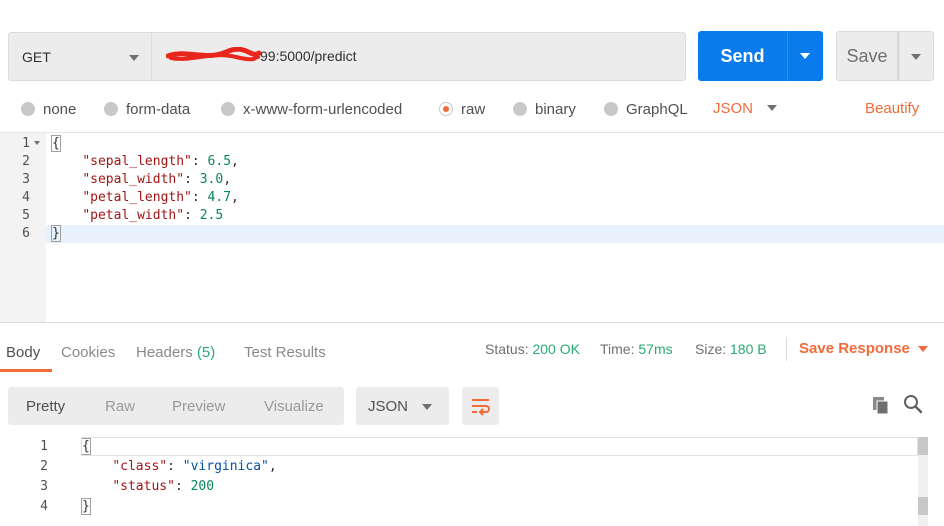  Describe the element at coordinates (219, 161) in the screenshot. I see `json-value: 6.5` at that location.